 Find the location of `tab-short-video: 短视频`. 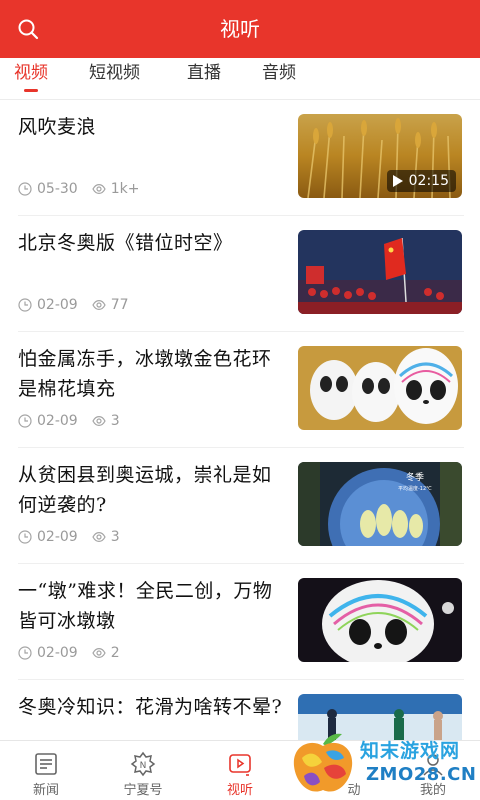

tab-short-video: 短视频 is located at coordinates (114, 79).